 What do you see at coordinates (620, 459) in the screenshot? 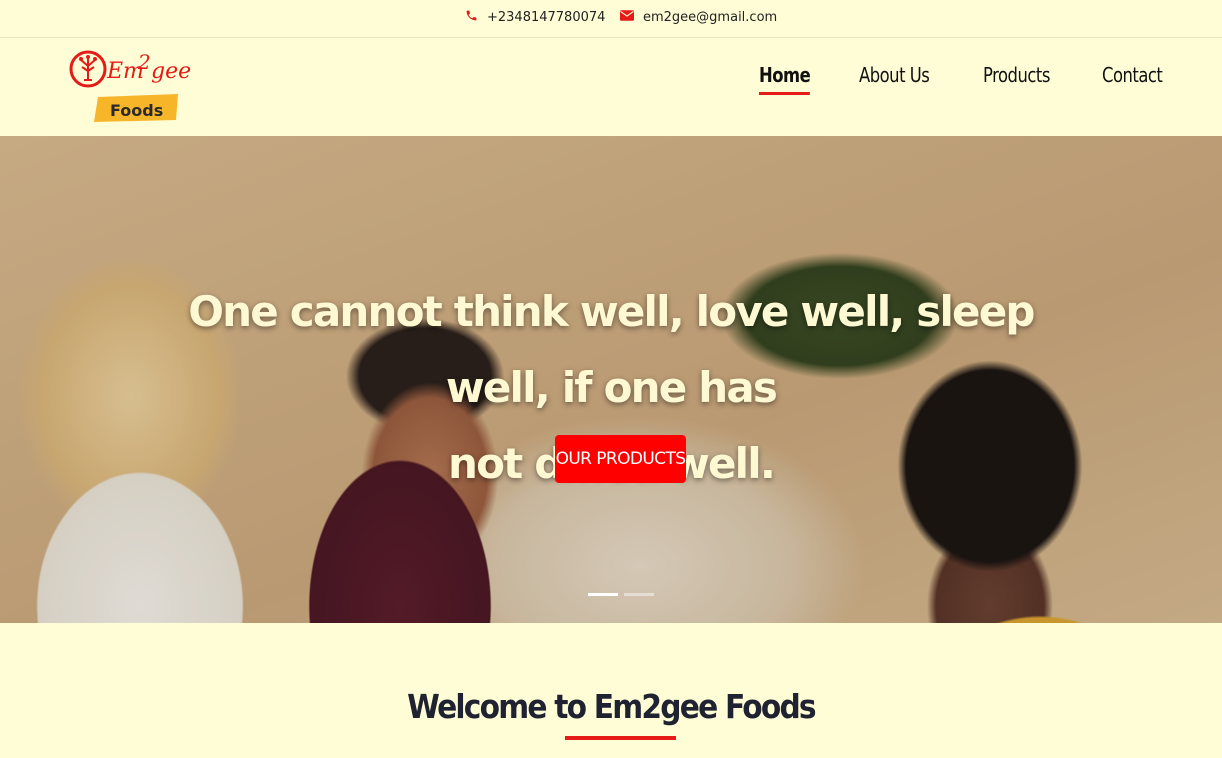
I see `our-products-button: OUR PRODUCTS` at bounding box center [620, 459].